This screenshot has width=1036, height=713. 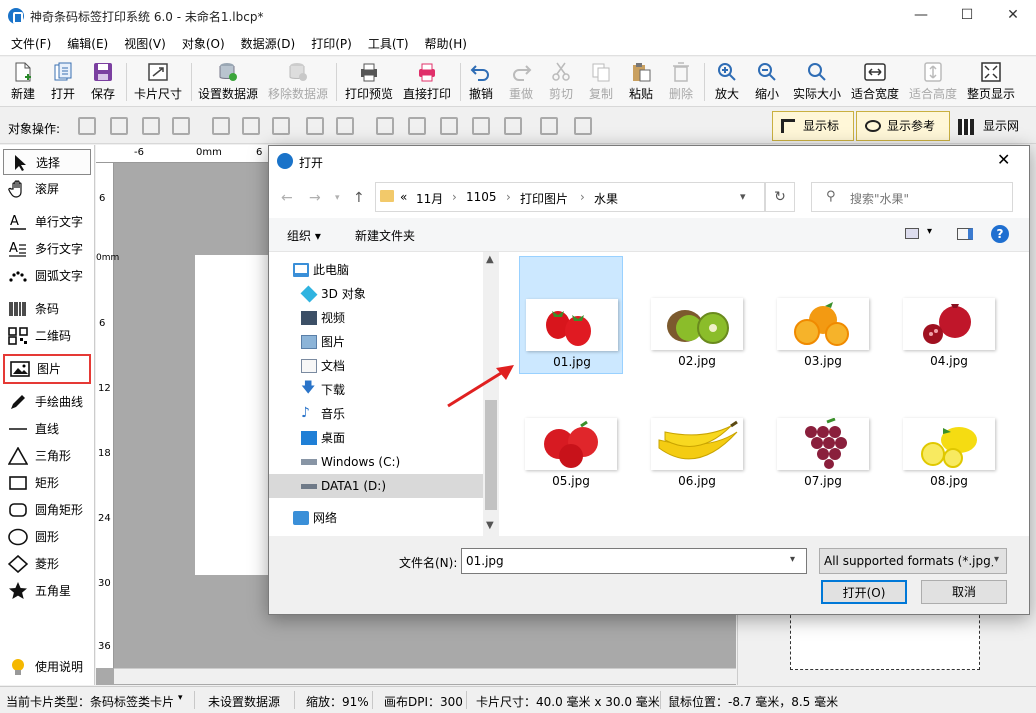 I want to click on file-item-08: 08.jpg, so click(x=949, y=435).